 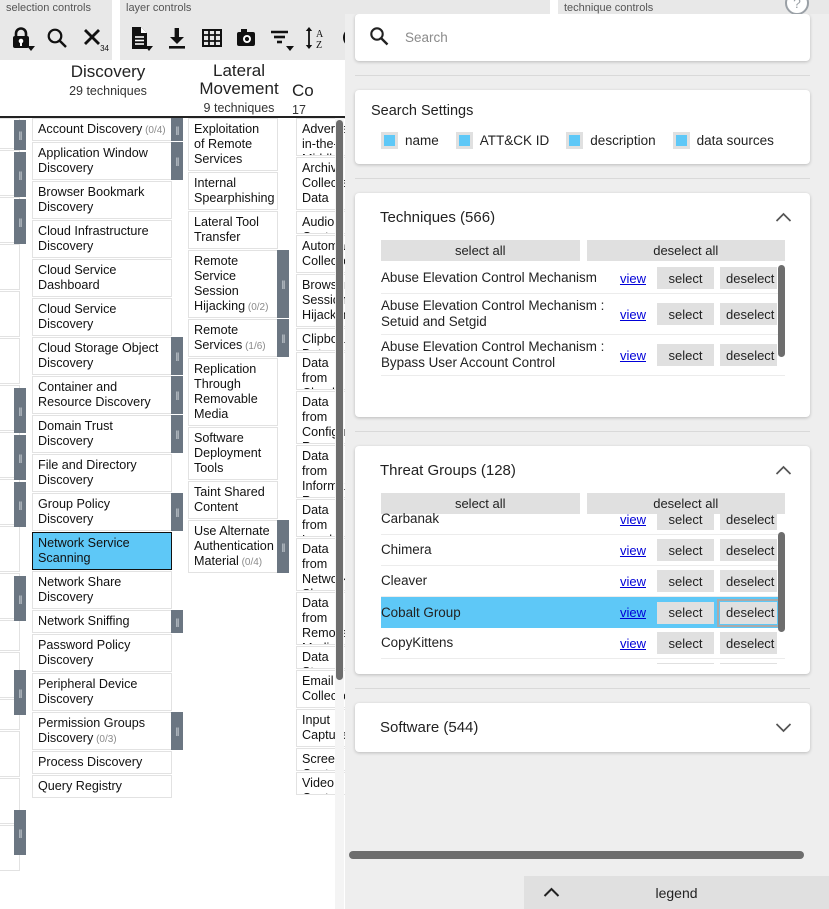 What do you see at coordinates (783, 728) in the screenshot?
I see `chevron-down-icon` at bounding box center [783, 728].